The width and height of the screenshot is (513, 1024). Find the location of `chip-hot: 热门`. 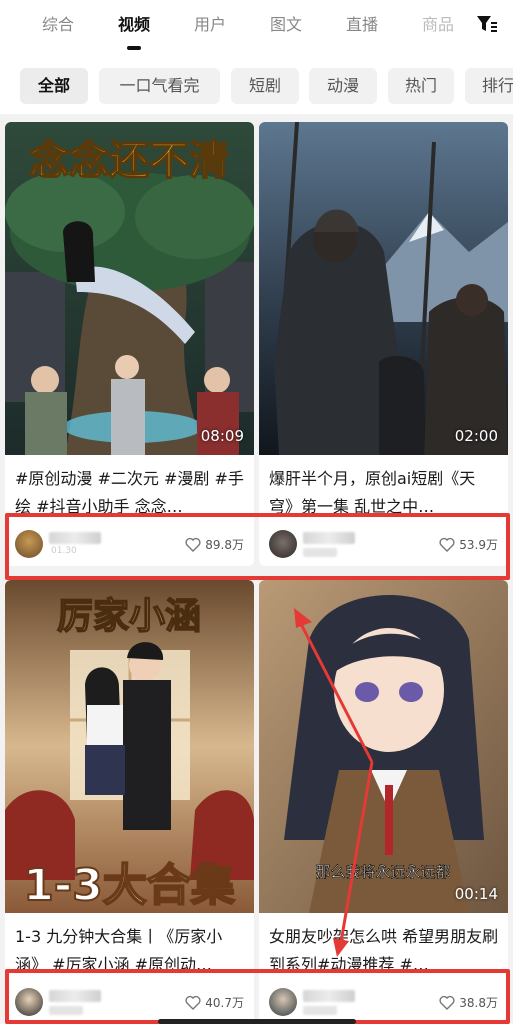

chip-hot: 热门 is located at coordinates (421, 86).